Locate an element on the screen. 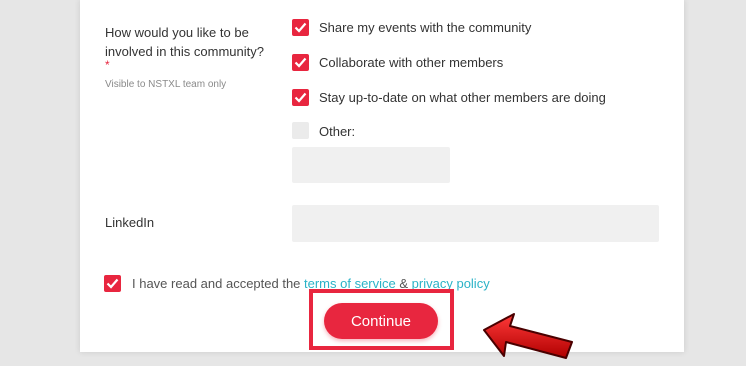 The image size is (746, 366). option-label-collaborate: Collaborate with other members is located at coordinates (411, 62).